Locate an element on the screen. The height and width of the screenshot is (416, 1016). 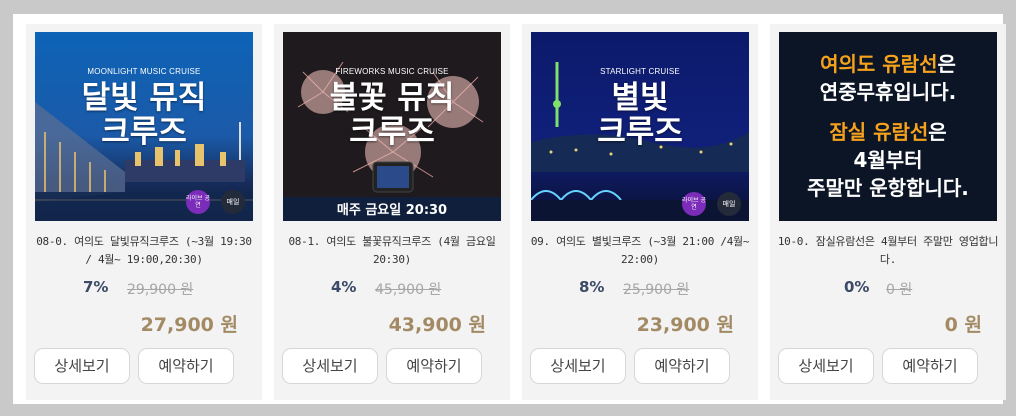
original-price: 45,900 원 is located at coordinates (408, 290).